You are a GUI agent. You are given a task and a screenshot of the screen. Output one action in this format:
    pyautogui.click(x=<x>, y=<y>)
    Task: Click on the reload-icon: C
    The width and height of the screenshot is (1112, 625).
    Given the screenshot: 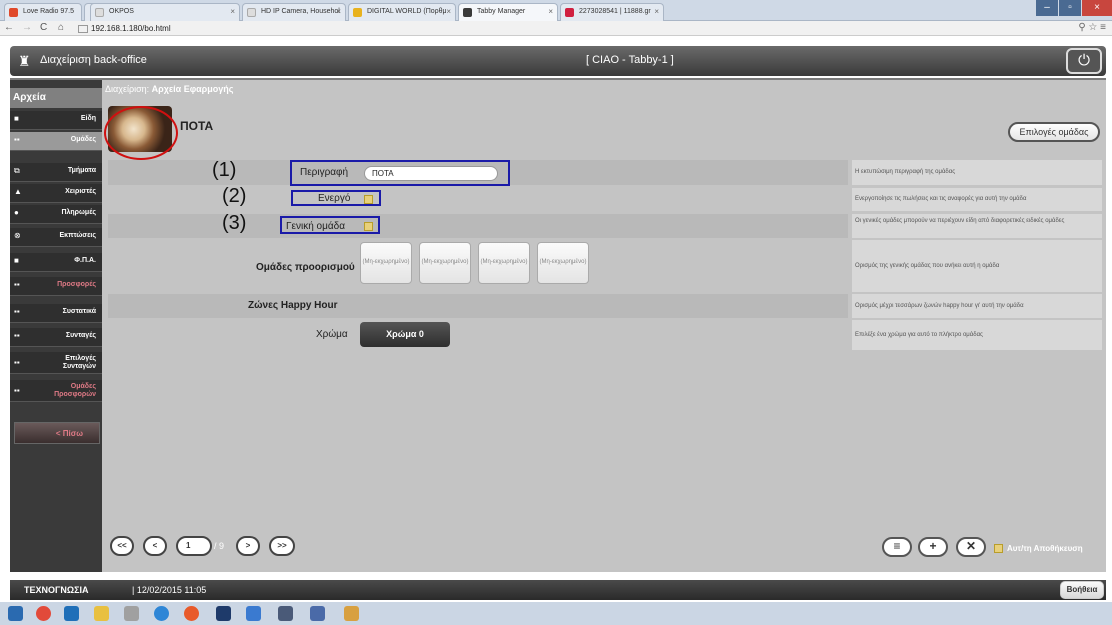 What is the action you would take?
    pyautogui.click(x=43, y=28)
    